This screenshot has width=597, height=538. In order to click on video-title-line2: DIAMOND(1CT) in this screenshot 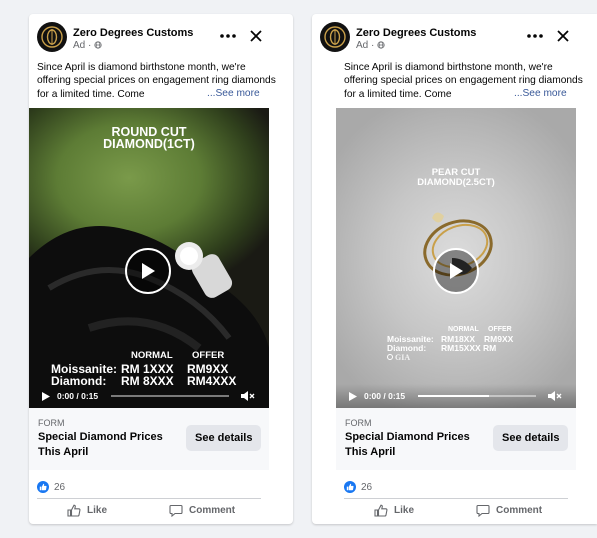, I will do `click(149, 144)`.